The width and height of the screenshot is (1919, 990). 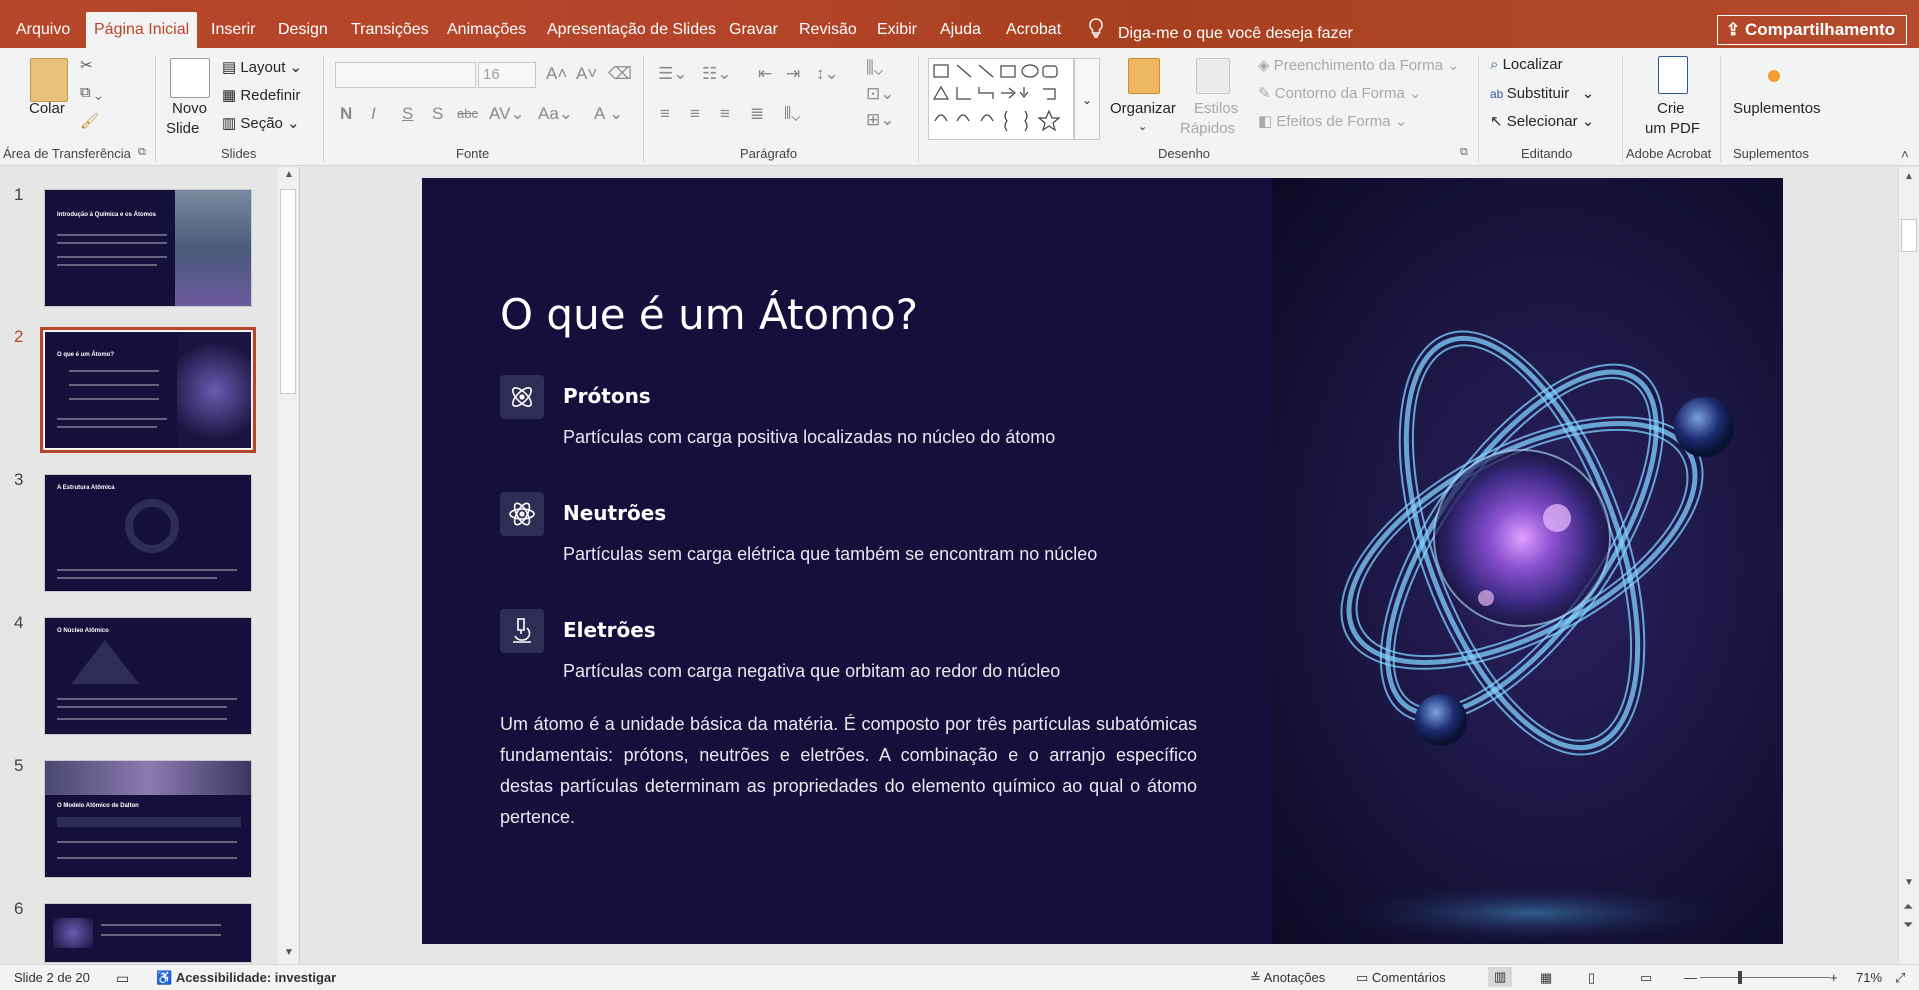 I want to click on previous-slide-icon: ⏶, so click(x=1908, y=907).